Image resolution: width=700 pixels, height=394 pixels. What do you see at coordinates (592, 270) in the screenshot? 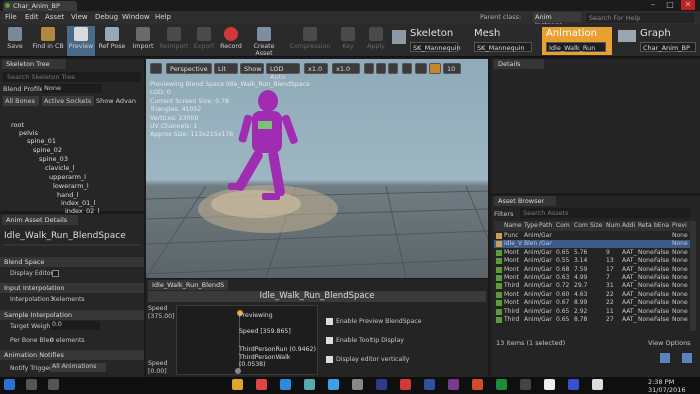
I see `asset-row: Mont Anim/Gar 0.68 7.59 17 AAT_ None False None` at bounding box center [592, 270].